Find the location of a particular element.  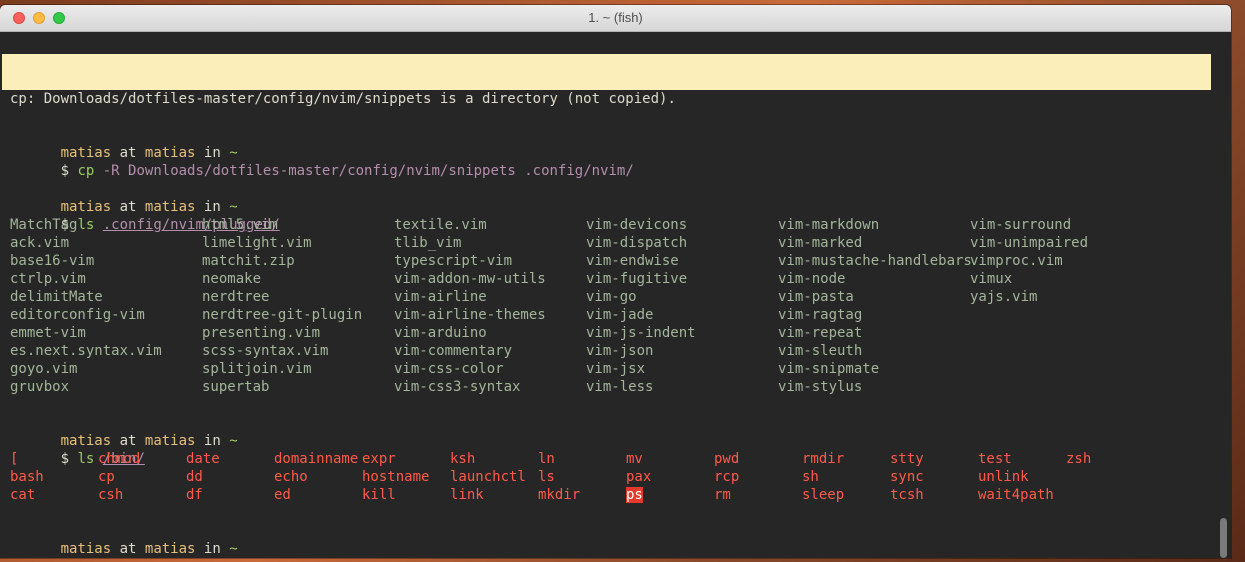

prompt-dir: ~ is located at coordinates (233, 549).